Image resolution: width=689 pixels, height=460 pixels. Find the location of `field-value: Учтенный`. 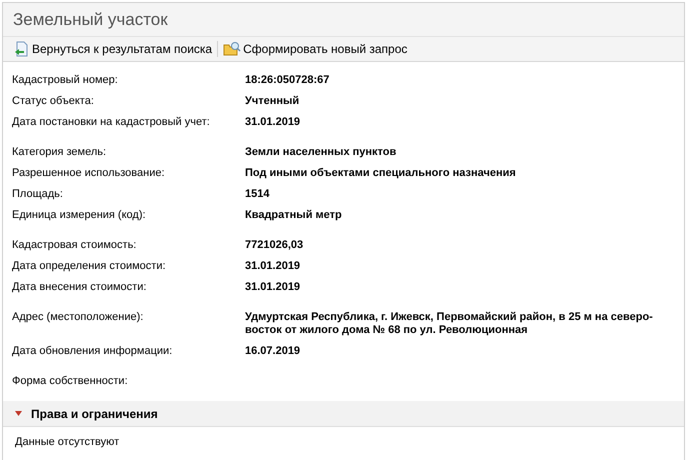

field-value: Учтенный is located at coordinates (272, 101).